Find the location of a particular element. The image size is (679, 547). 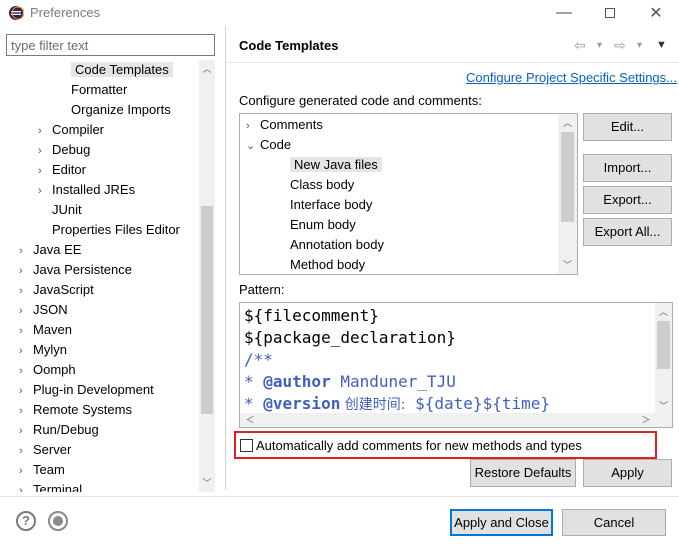

templates-tree-scrollbar: ︿ ﹀ is located at coordinates (567, 194).